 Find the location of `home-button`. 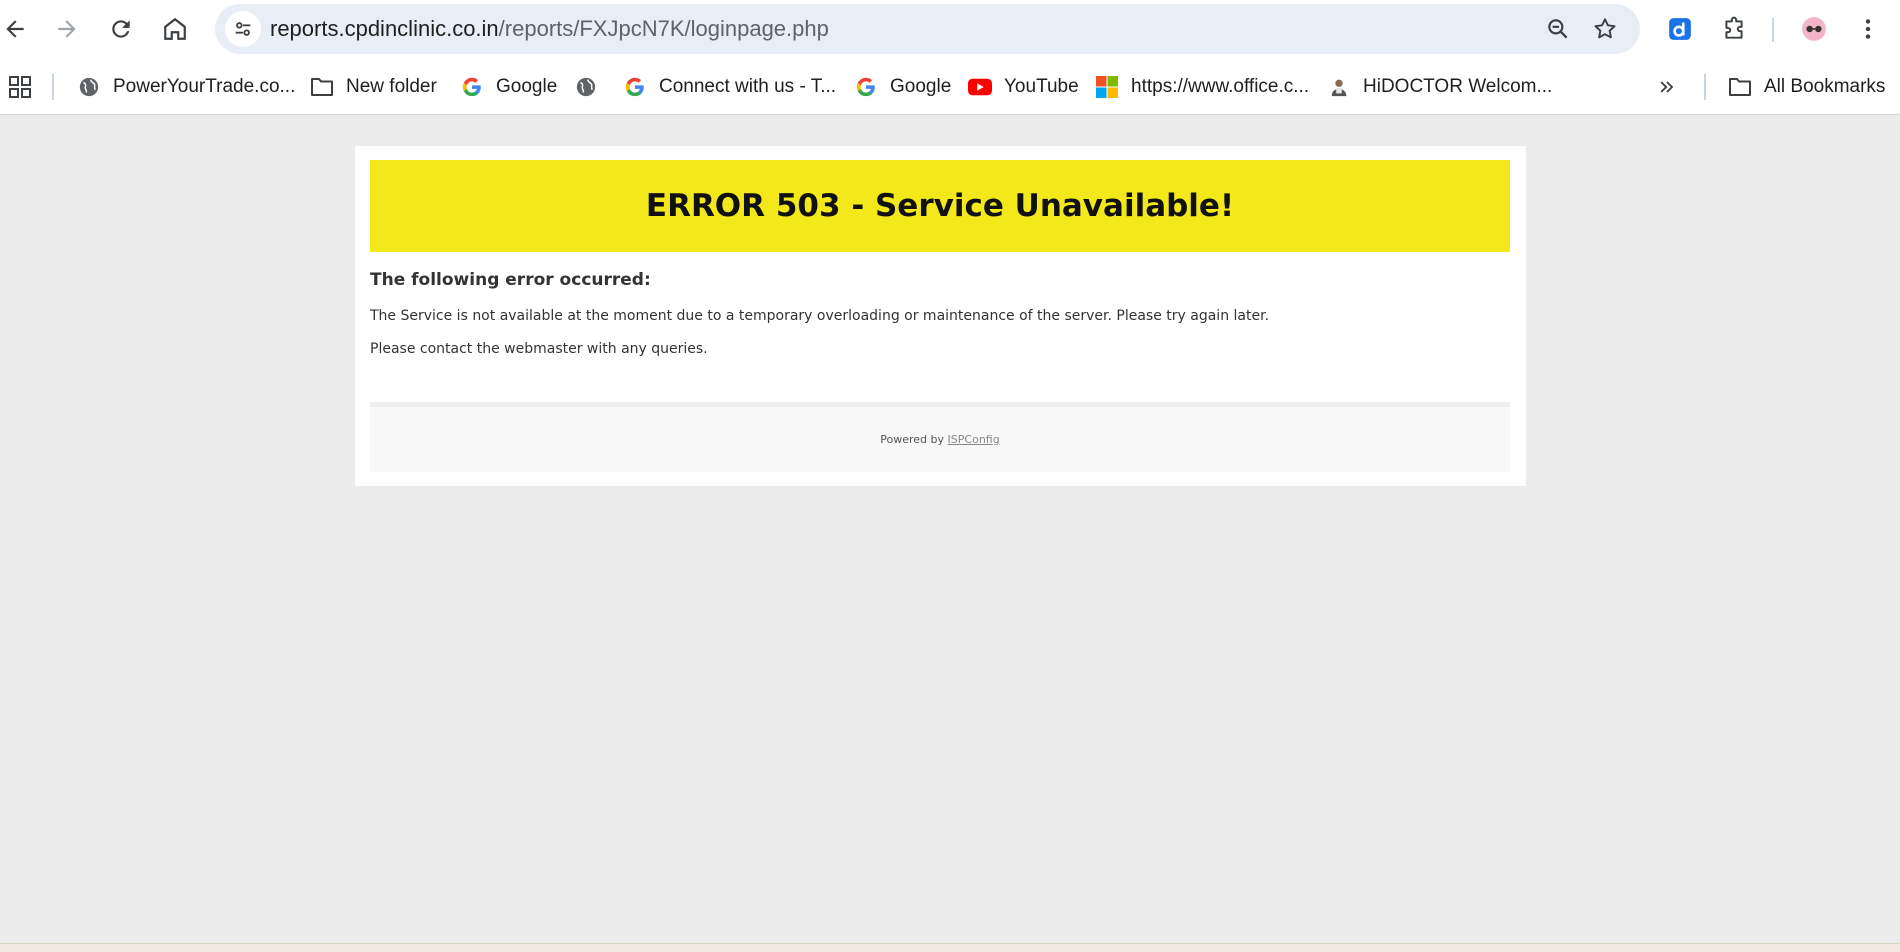

home-button is located at coordinates (175, 29).